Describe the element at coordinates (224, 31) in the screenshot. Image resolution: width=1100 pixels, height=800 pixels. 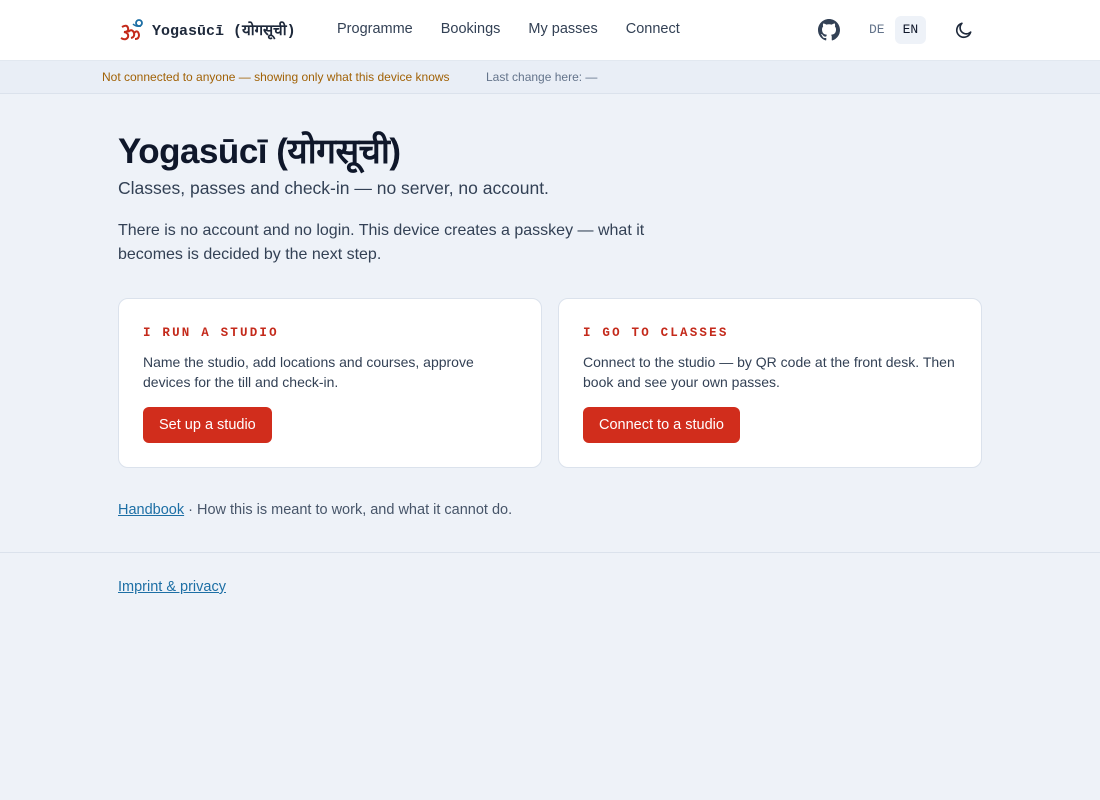
I see `brand-name: Yogasūcī (योगसूची)` at that location.